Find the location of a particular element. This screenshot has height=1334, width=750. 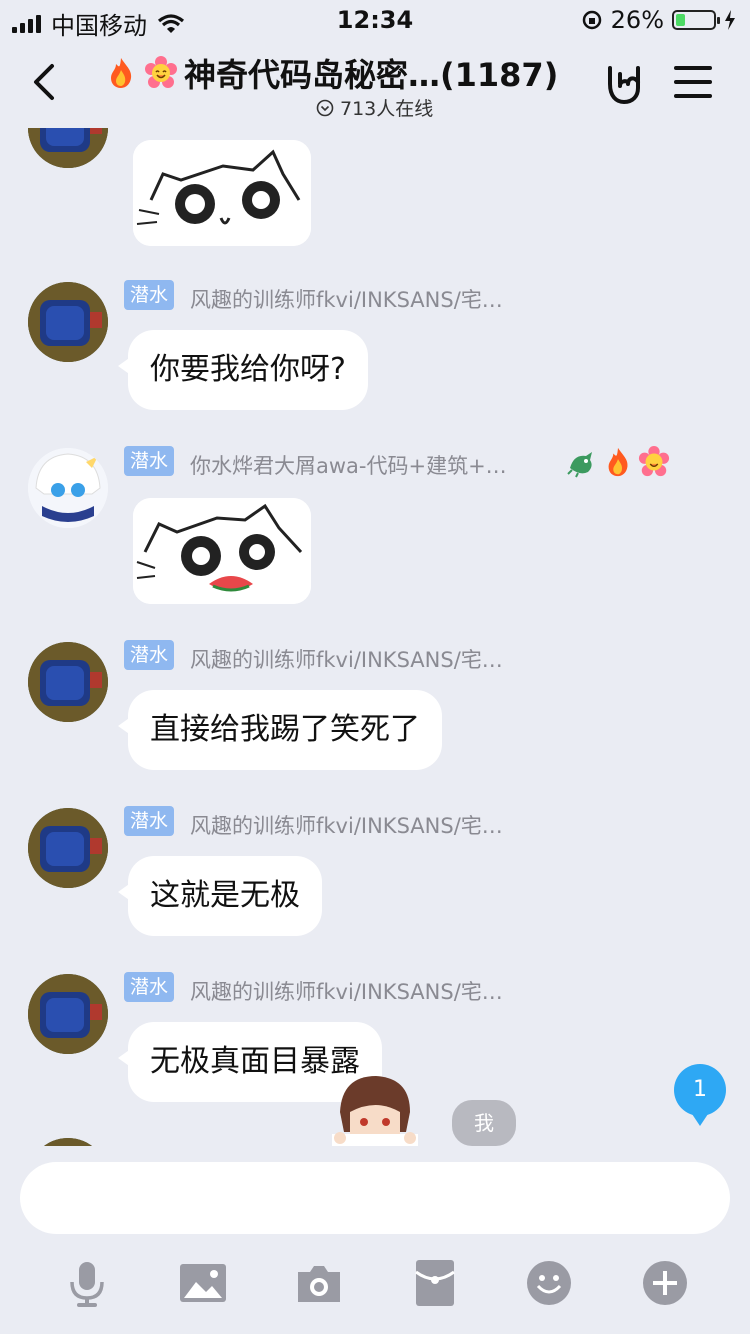

message-bubble: 你要我给你呀? is located at coordinates (243, 370).